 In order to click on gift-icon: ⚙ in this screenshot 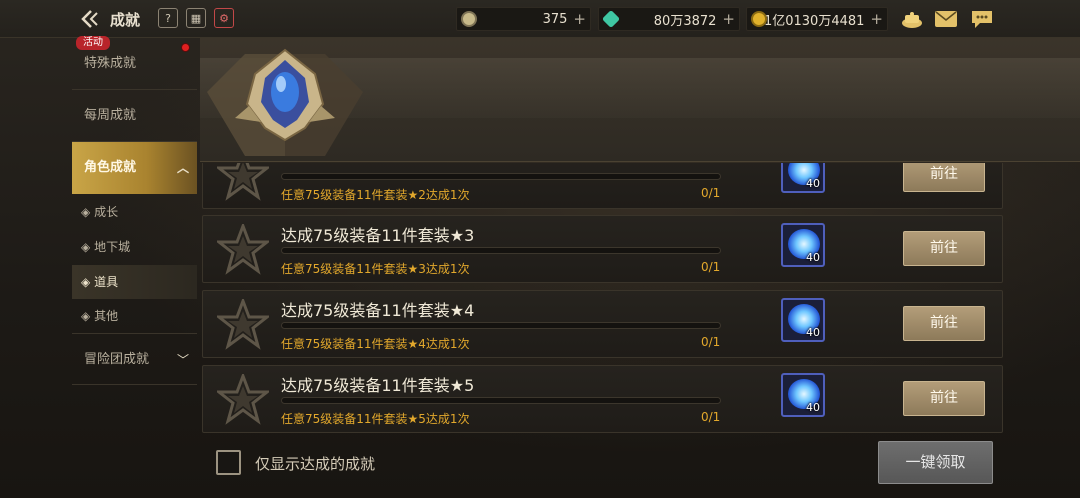, I will do `click(224, 18)`.